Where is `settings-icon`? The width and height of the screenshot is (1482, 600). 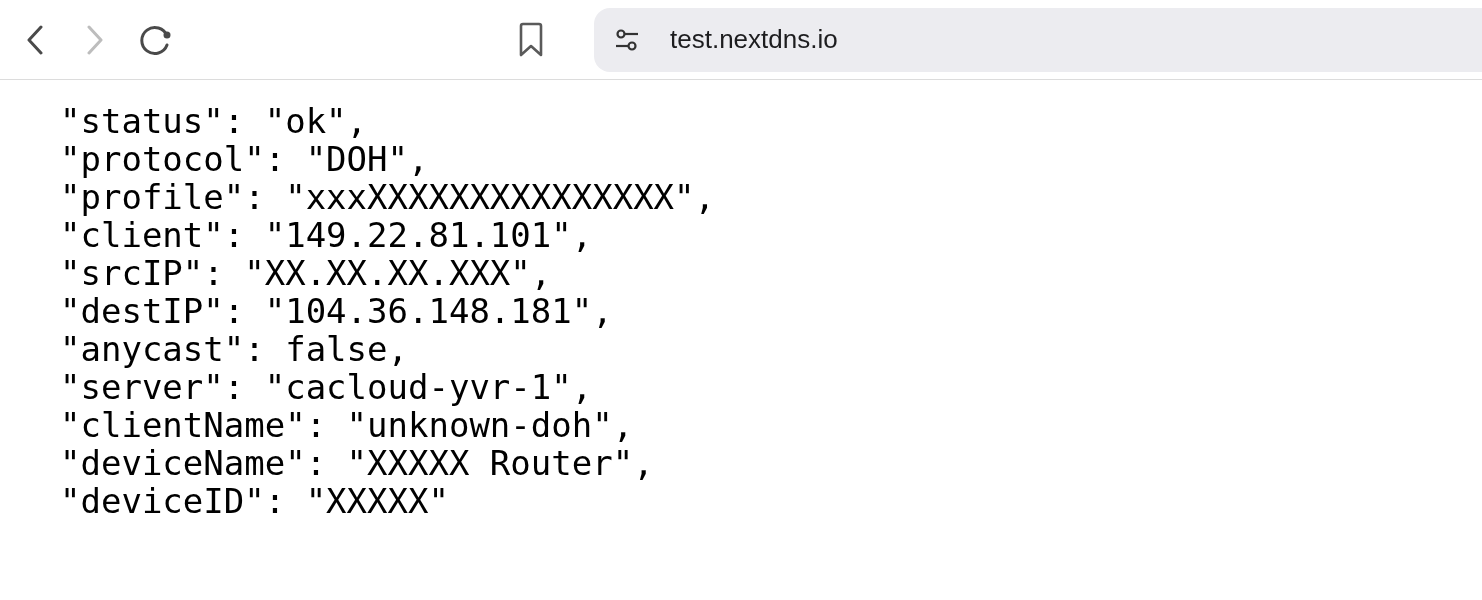 settings-icon is located at coordinates (627, 39).